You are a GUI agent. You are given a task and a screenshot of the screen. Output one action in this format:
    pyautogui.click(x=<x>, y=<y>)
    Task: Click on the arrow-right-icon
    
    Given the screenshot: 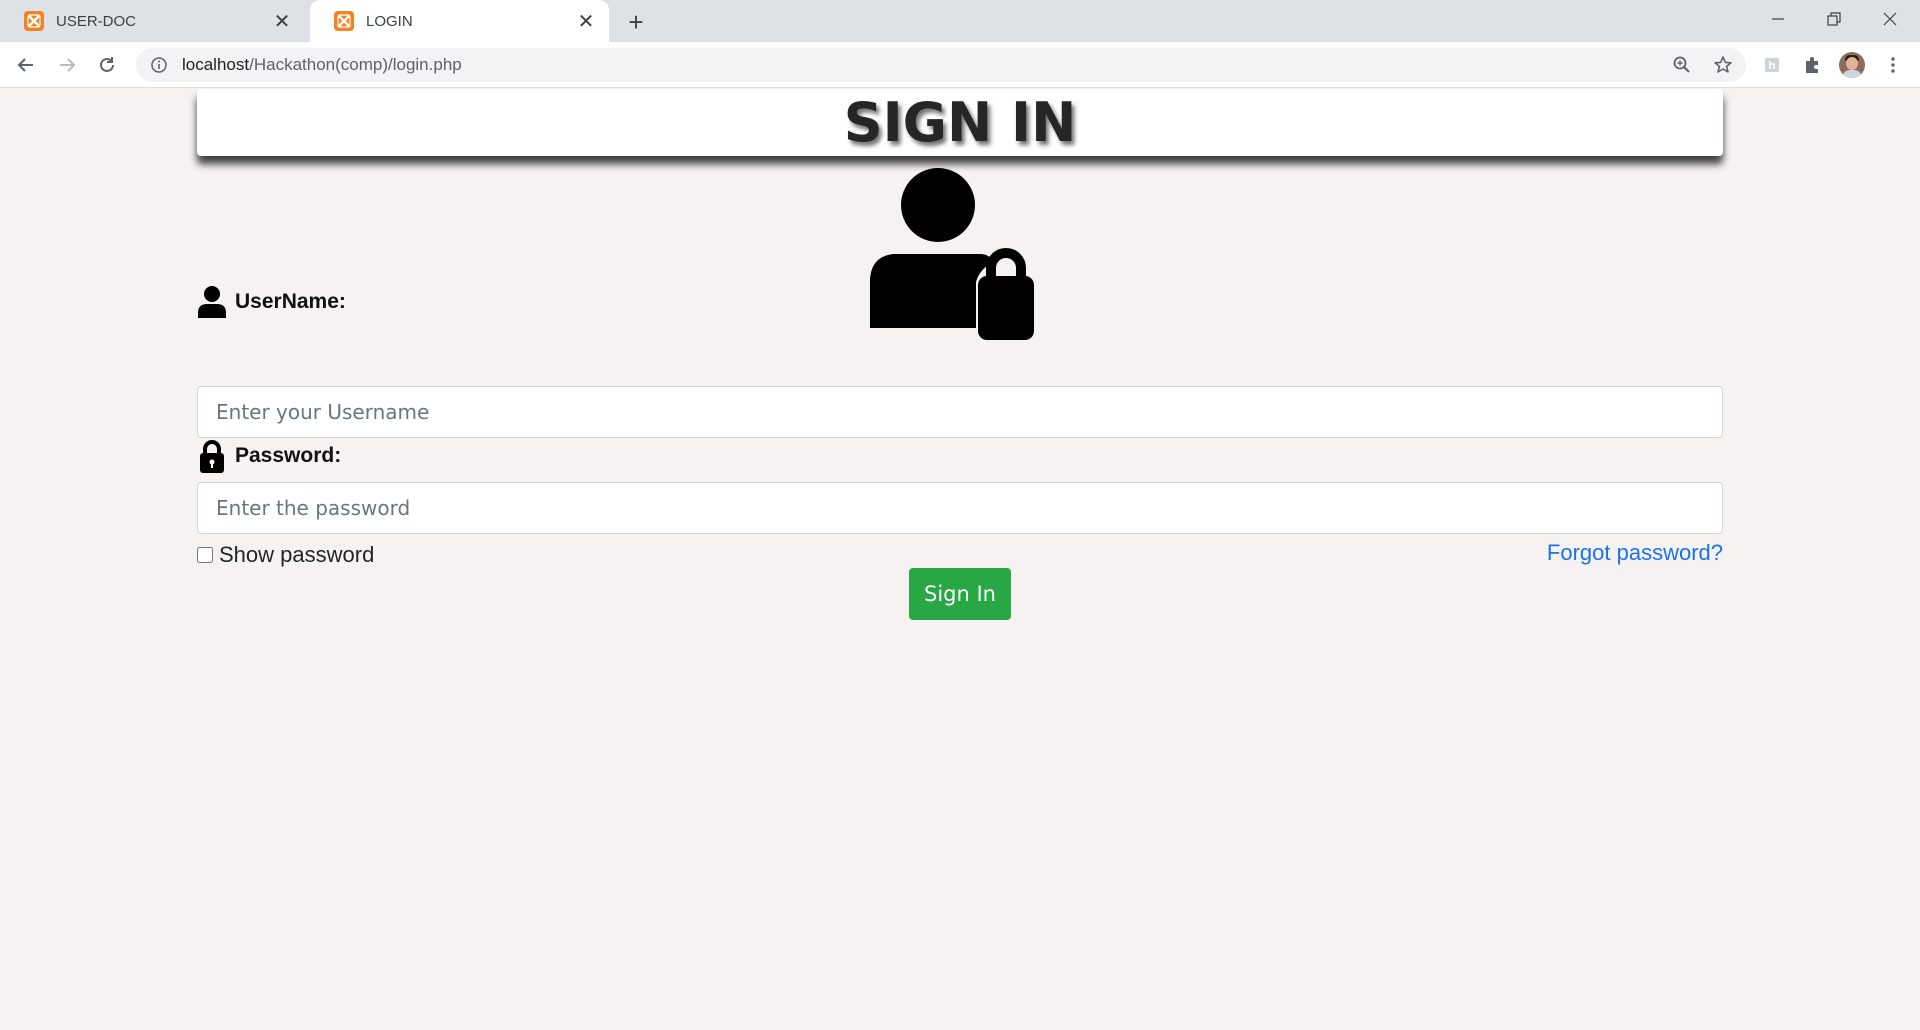 What is the action you would take?
    pyautogui.click(x=68, y=65)
    